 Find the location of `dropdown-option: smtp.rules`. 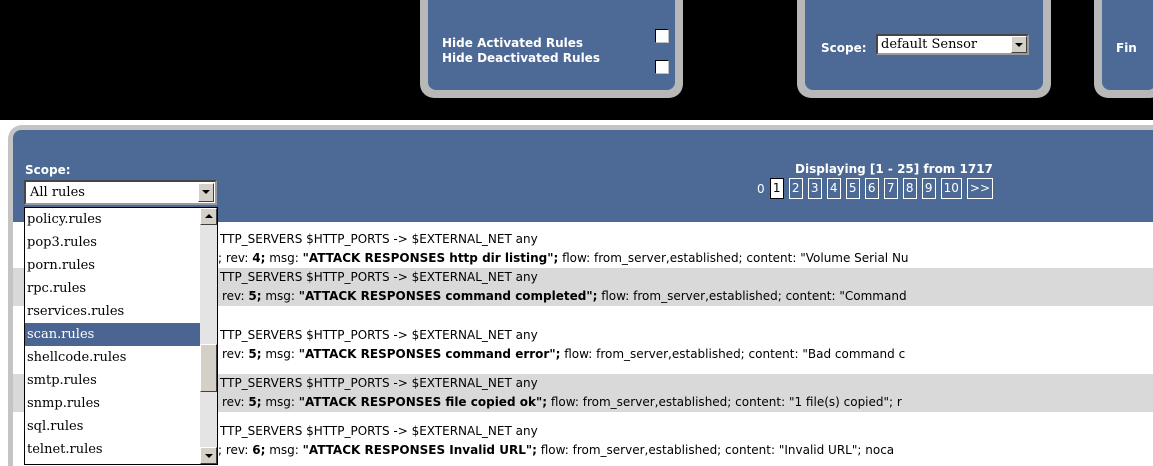

dropdown-option: smtp.rules is located at coordinates (113, 380).